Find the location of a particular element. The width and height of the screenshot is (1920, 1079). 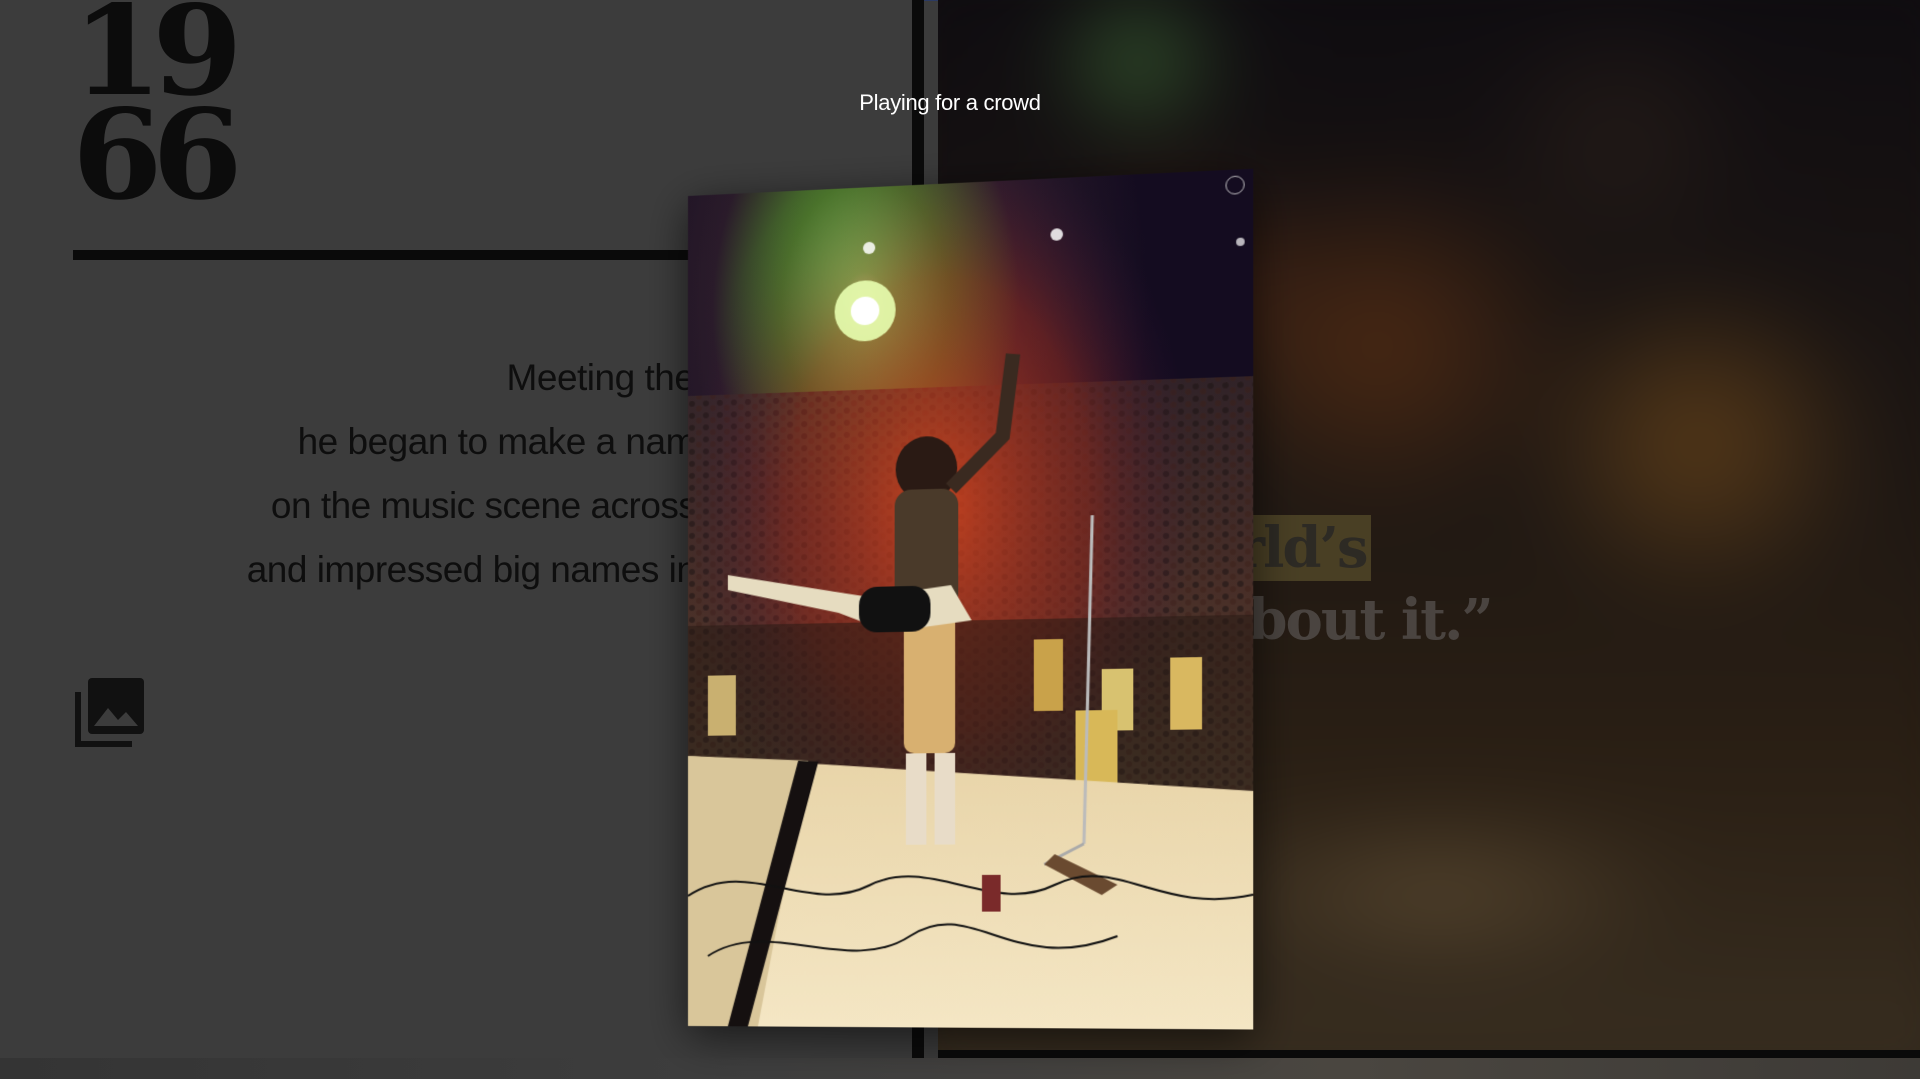

photo-library-icon is located at coordinates (110, 712).